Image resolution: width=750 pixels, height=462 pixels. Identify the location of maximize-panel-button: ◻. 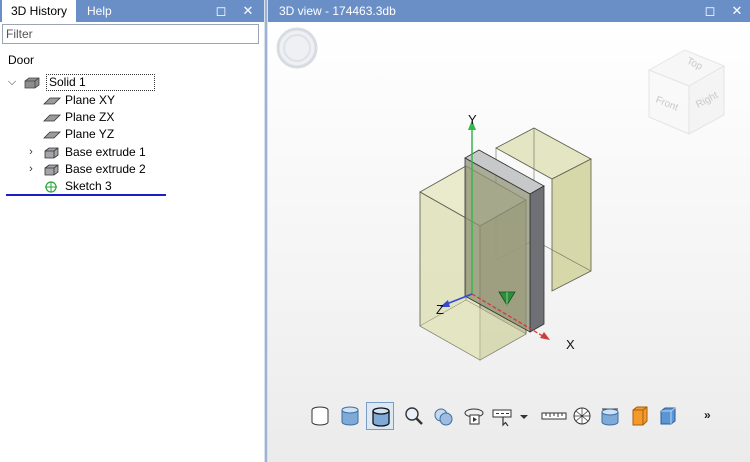
(221, 11).